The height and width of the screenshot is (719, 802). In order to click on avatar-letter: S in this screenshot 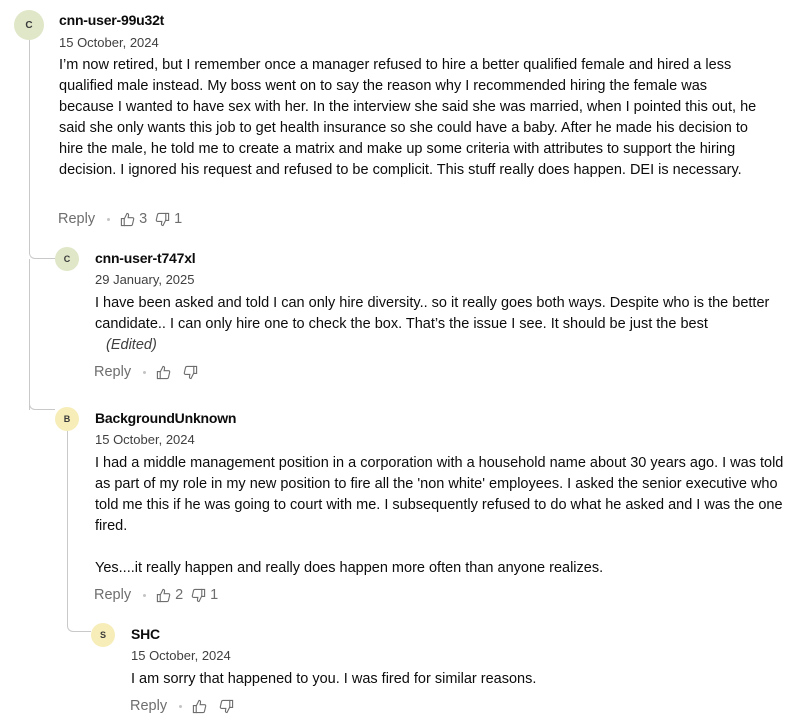, I will do `click(102, 635)`.